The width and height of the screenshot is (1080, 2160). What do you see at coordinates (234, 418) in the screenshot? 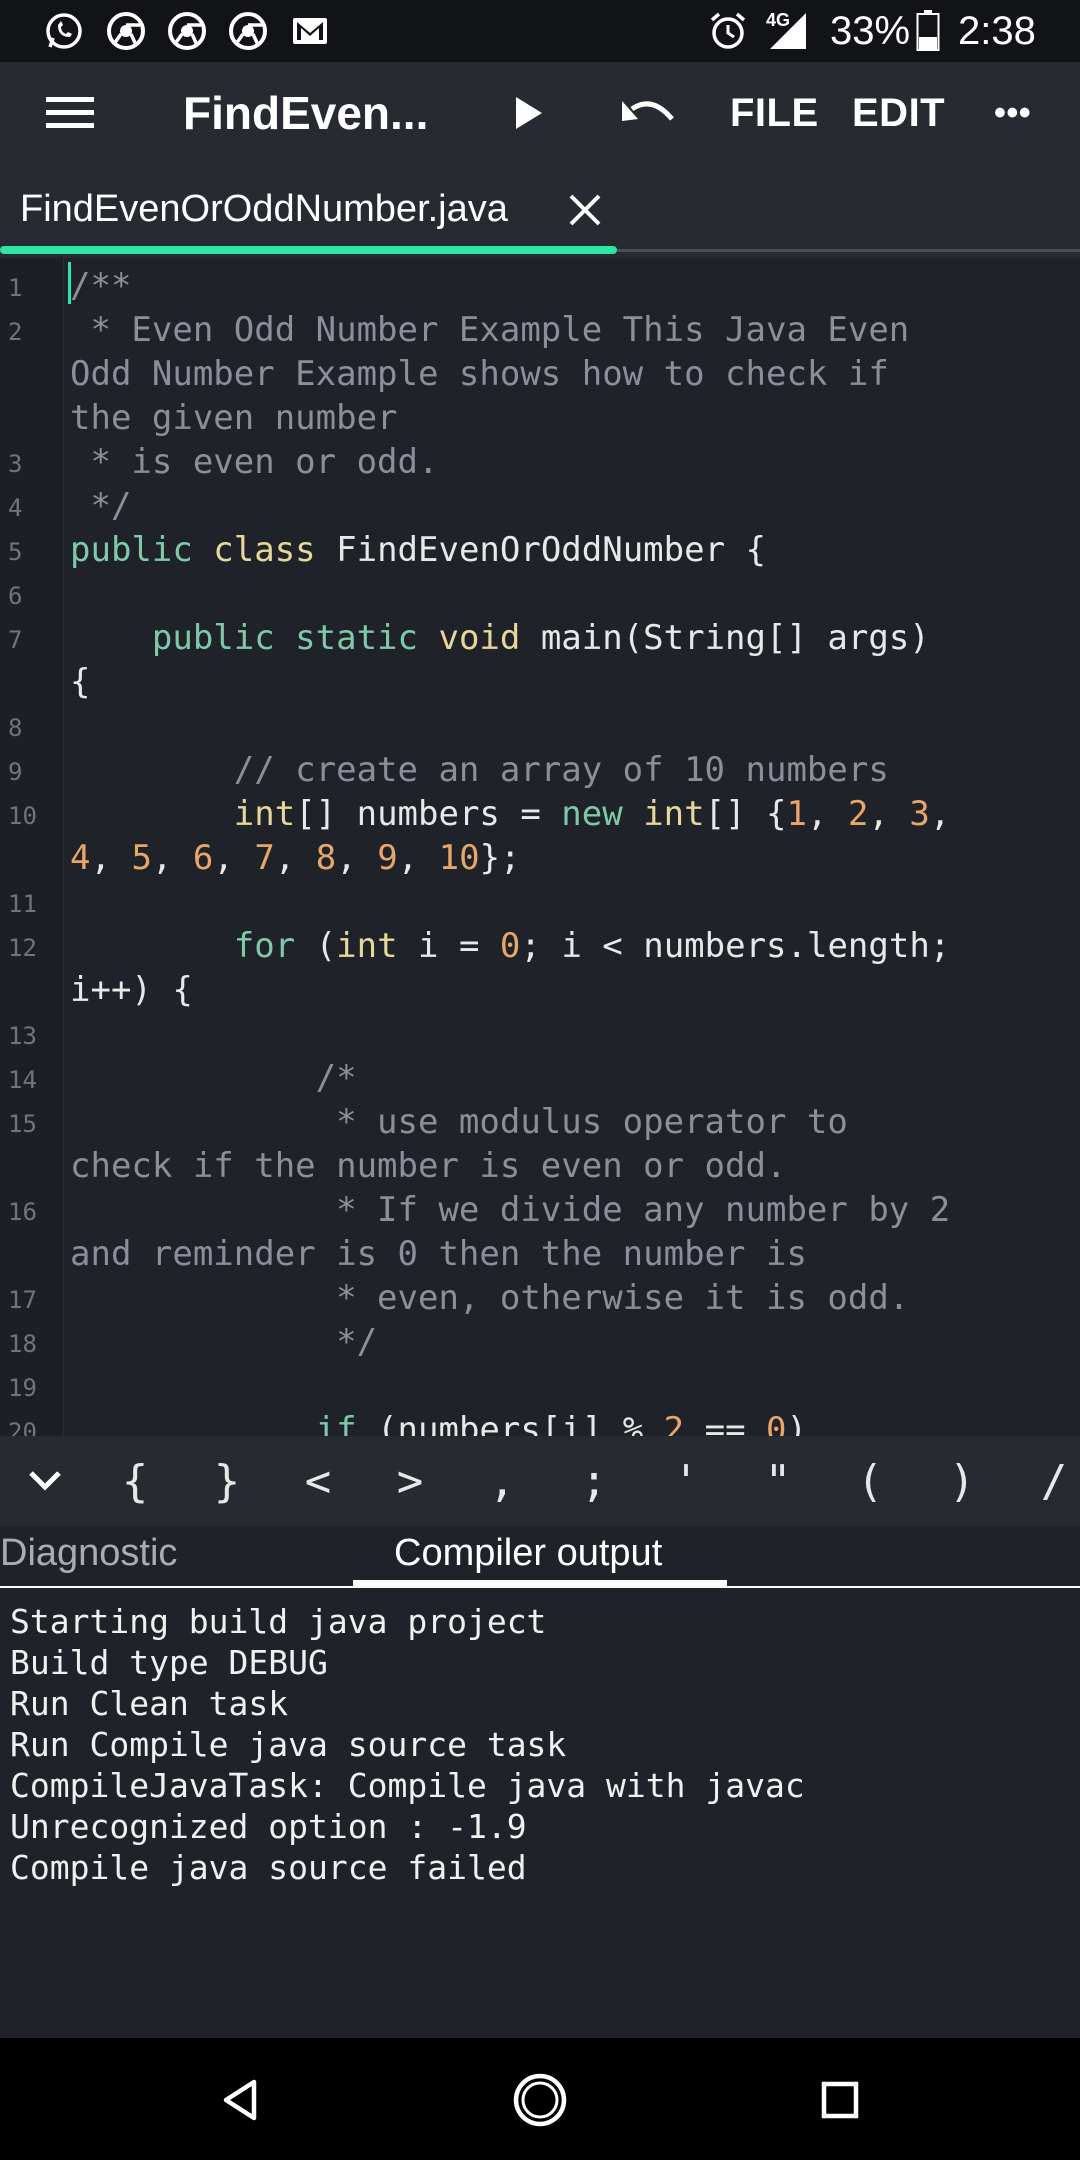
I see `code-token: the given number` at bounding box center [234, 418].